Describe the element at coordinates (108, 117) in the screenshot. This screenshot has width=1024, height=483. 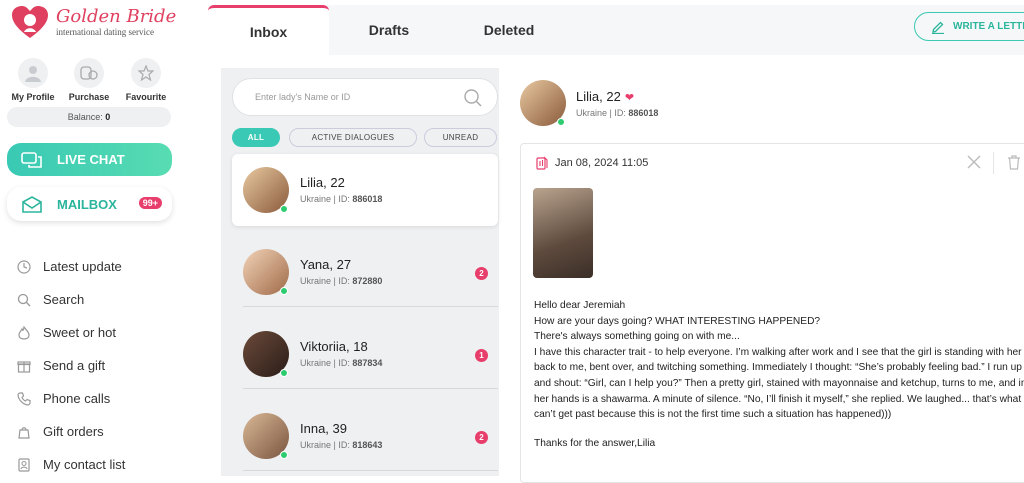
I see `balance-value: 0` at that location.